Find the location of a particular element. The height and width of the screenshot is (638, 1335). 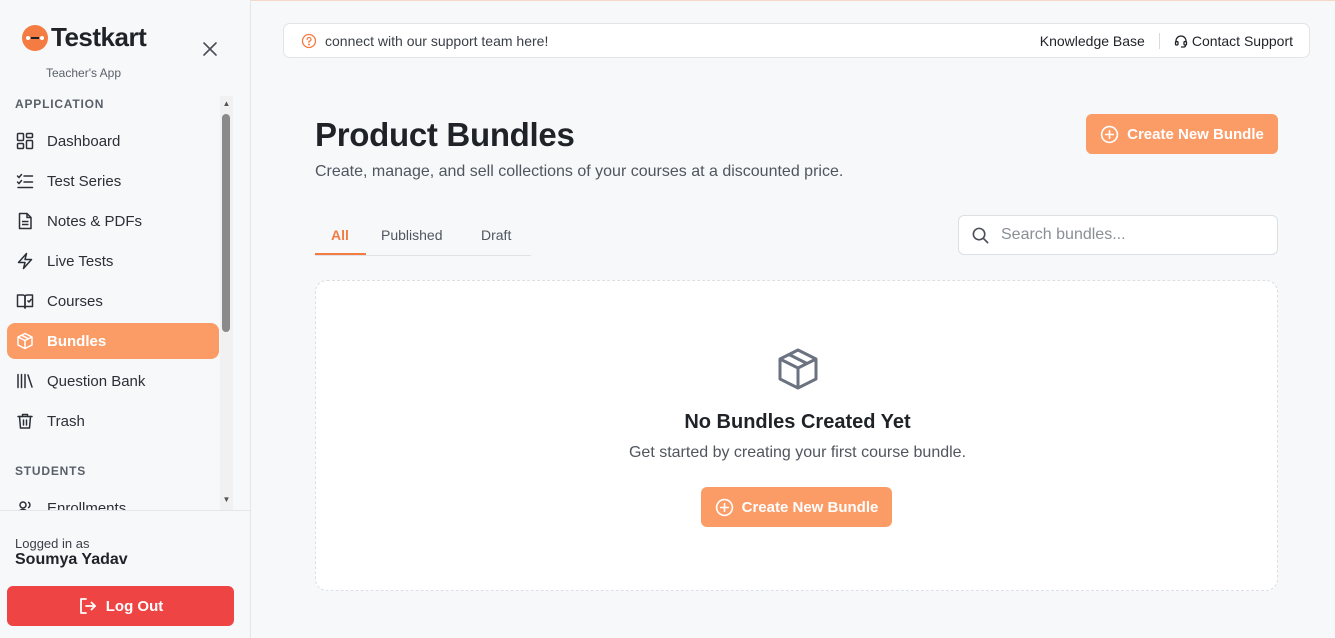

section-label-students: STUDENTS is located at coordinates (51, 471).